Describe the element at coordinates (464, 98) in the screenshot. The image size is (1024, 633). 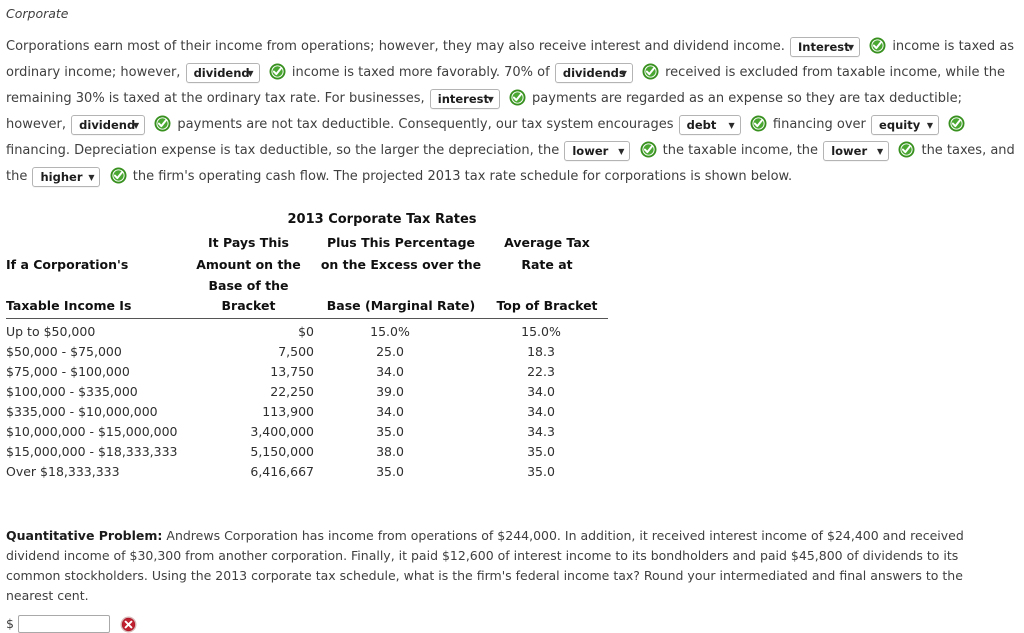
I see `dropdown-interest-2: interest ▼` at that location.